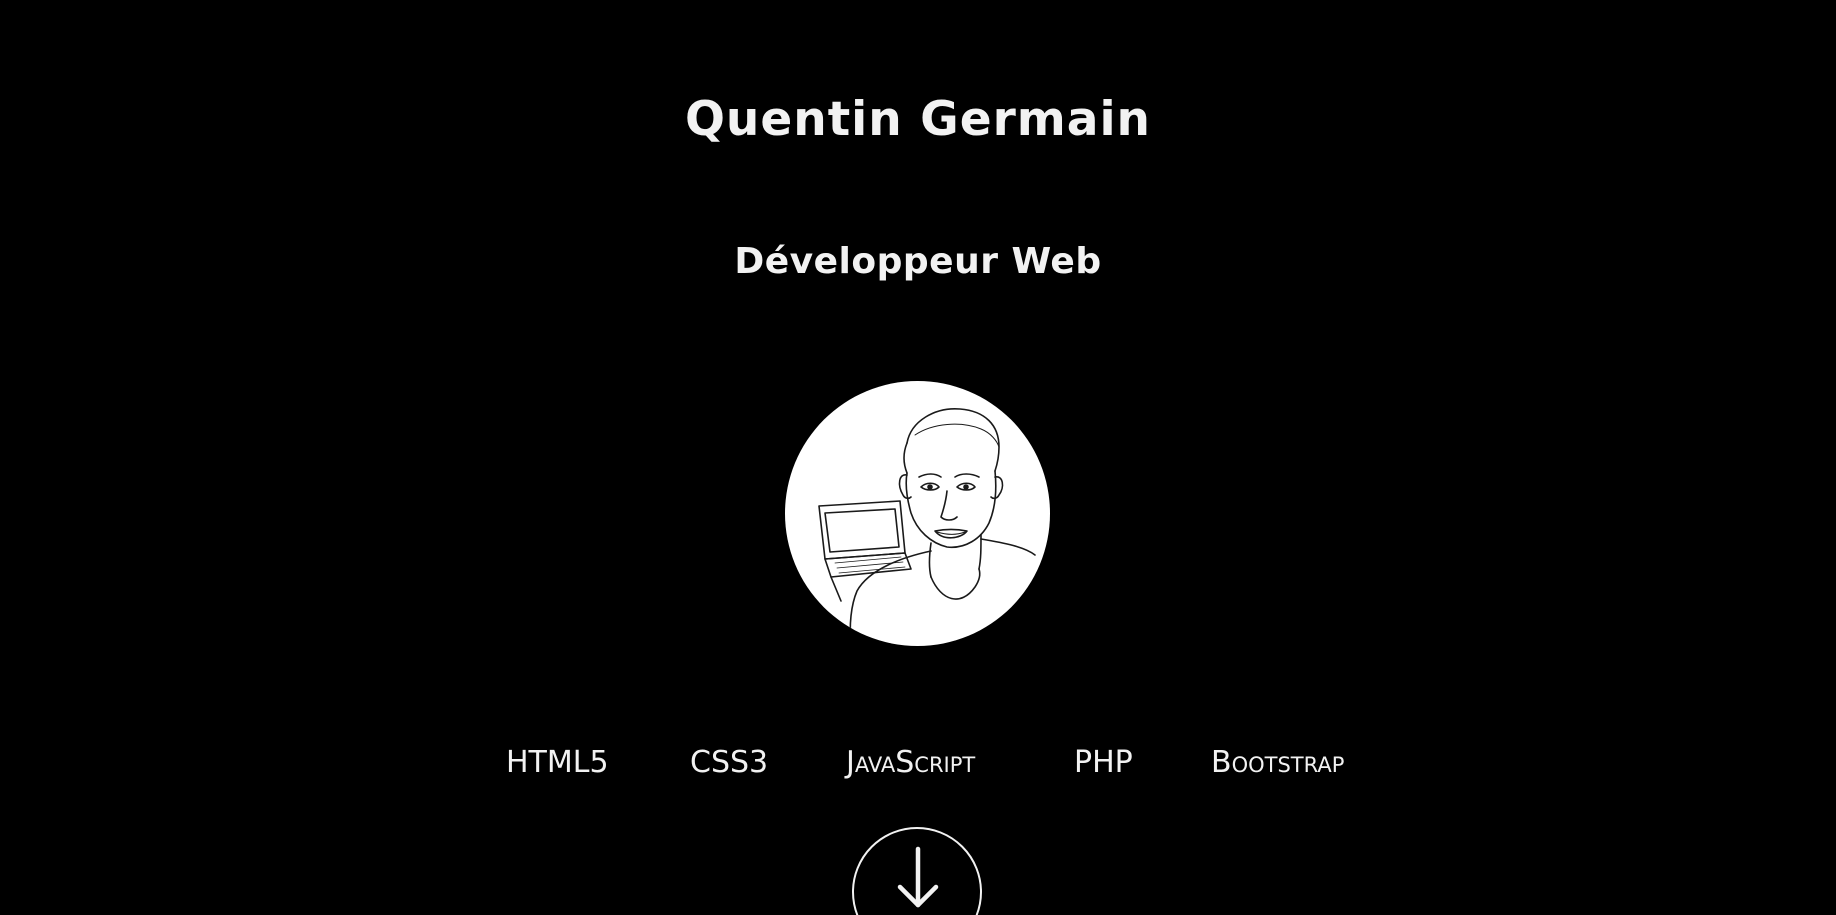 The width and height of the screenshot is (1836, 915). I want to click on skill-javascript: JavaScript, so click(911, 762).